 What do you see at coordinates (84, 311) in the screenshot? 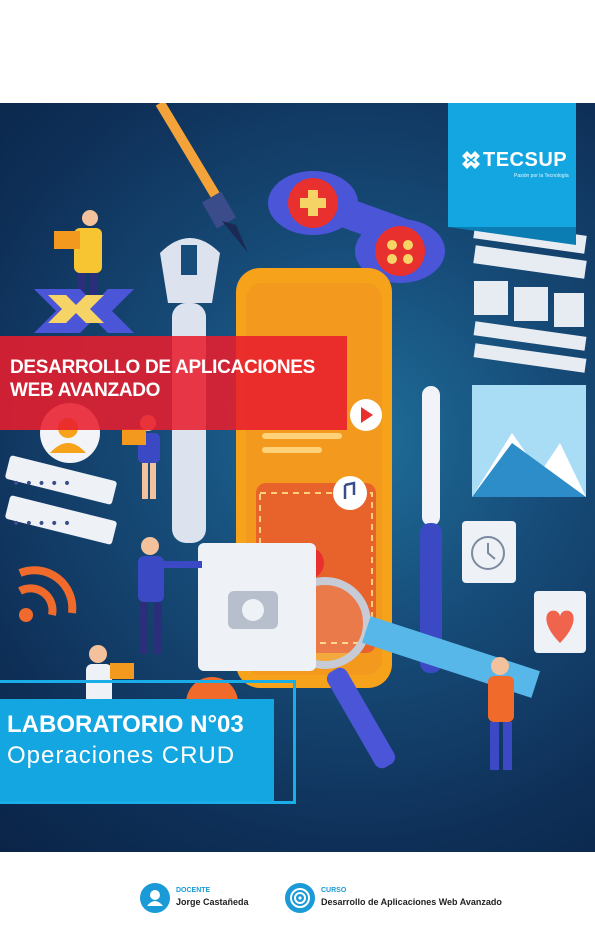
I see `cross-icon` at bounding box center [84, 311].